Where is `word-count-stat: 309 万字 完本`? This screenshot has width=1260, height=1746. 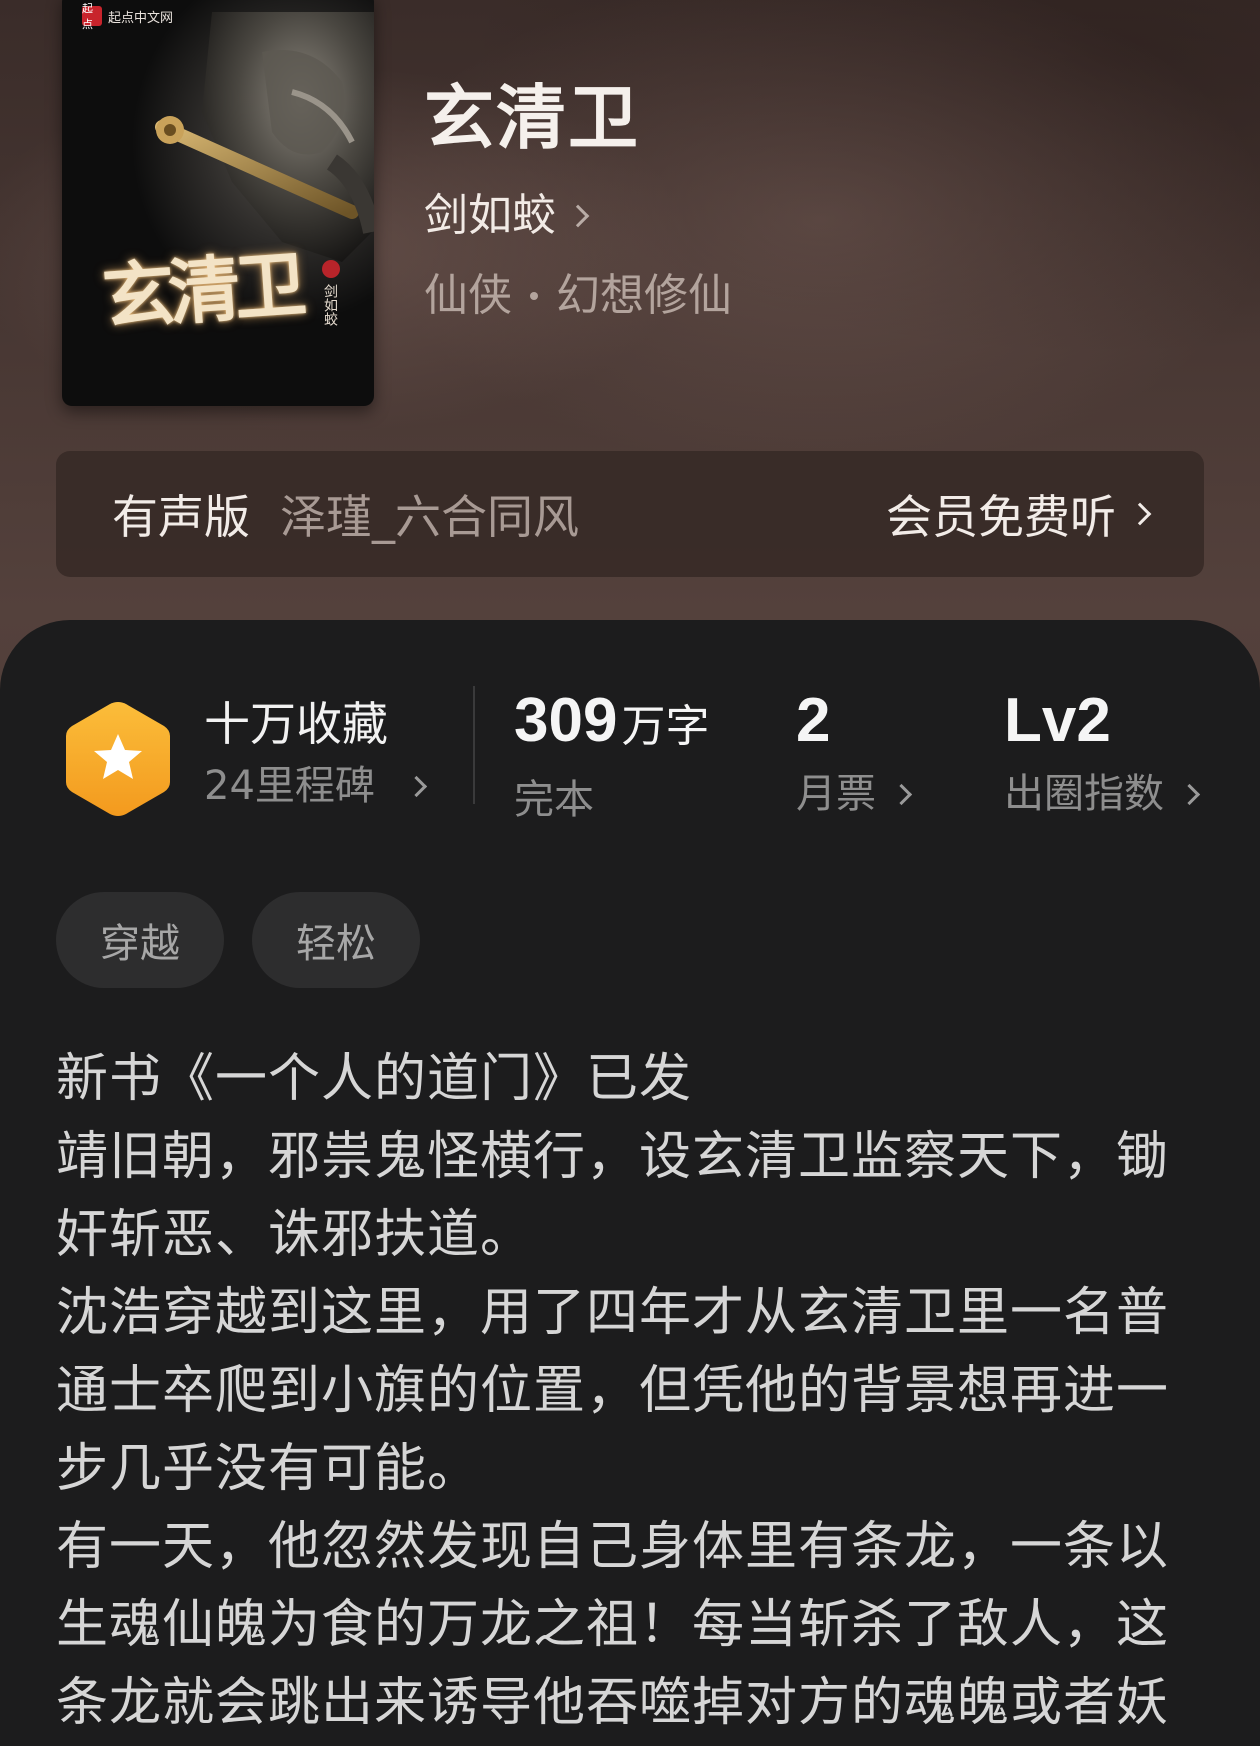
word-count-stat: 309 万字 完本 is located at coordinates (611, 757).